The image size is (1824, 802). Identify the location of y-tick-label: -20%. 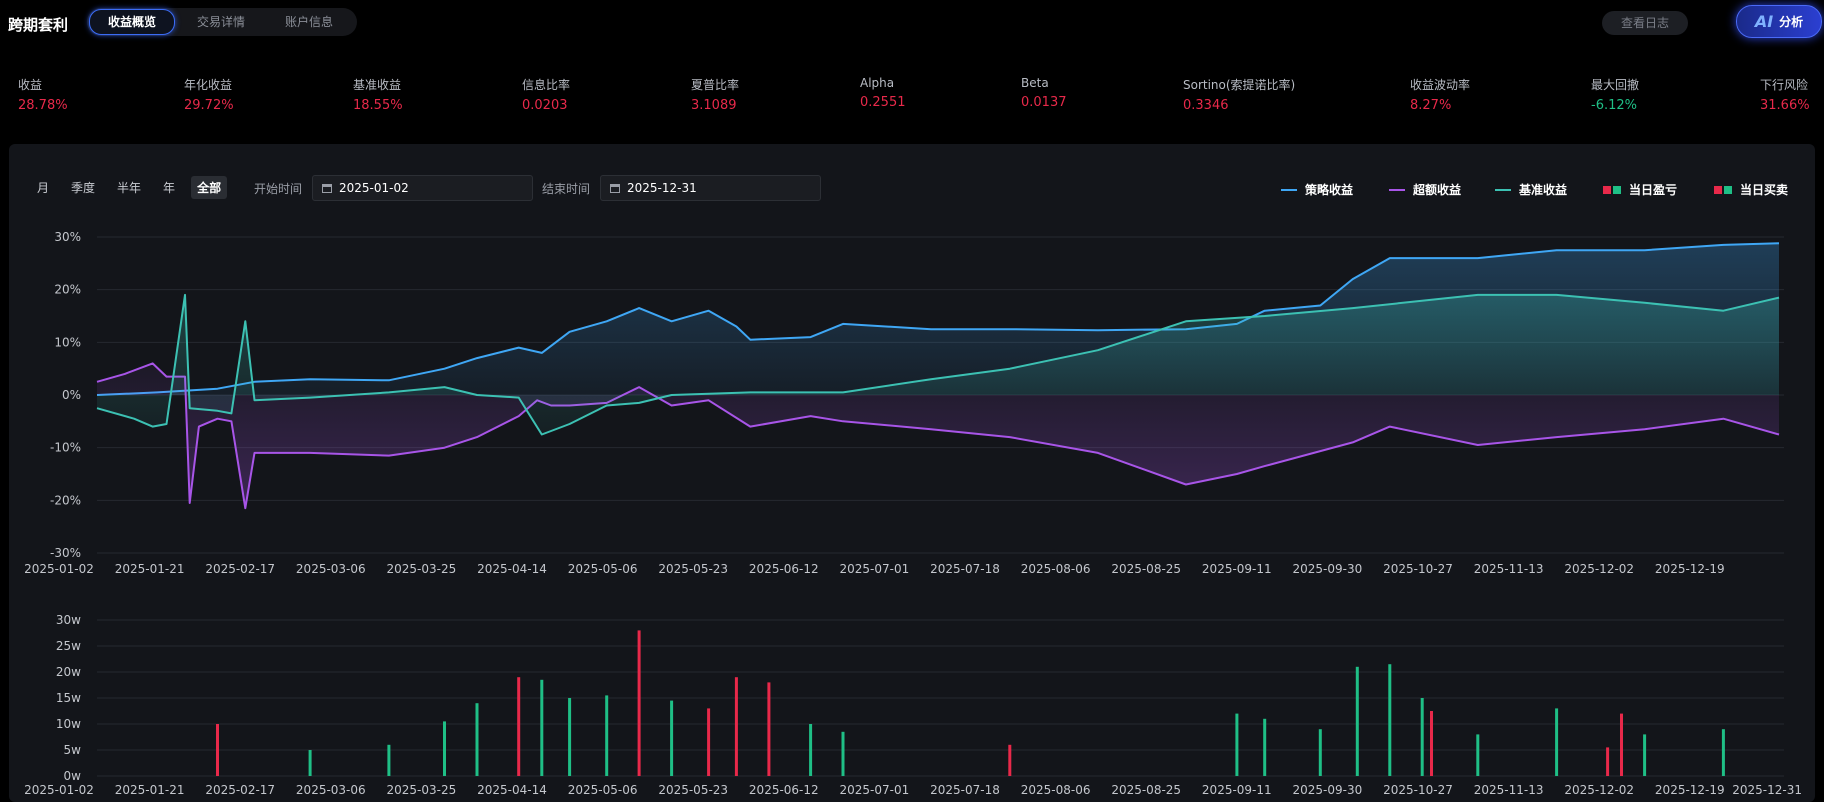
(65, 500).